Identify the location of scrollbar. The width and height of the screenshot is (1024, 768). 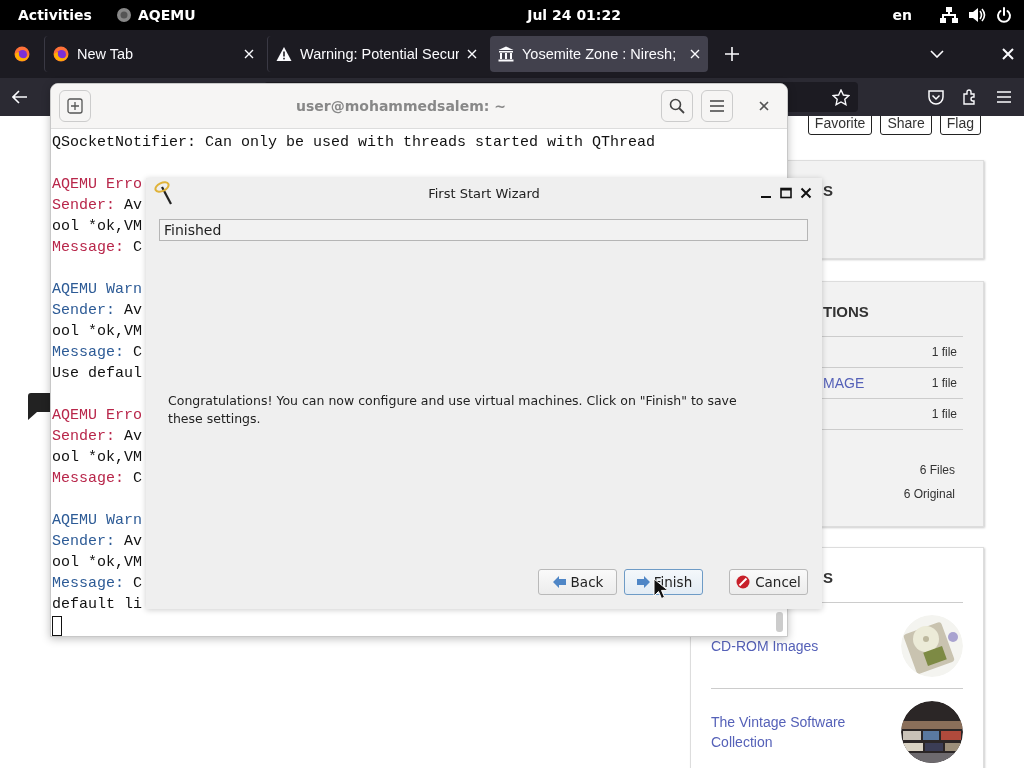
(779, 622).